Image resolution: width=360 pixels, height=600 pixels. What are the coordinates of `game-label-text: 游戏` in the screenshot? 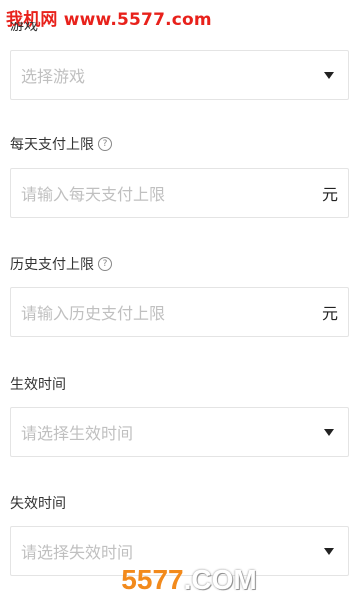 It's located at (24, 28).